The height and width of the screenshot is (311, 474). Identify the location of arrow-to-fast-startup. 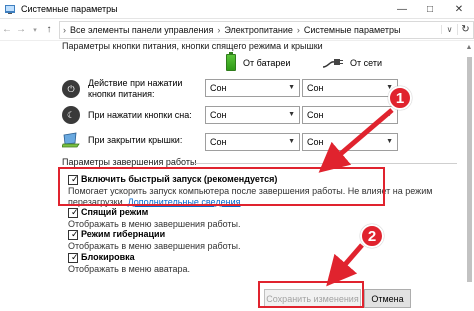
(356, 140).